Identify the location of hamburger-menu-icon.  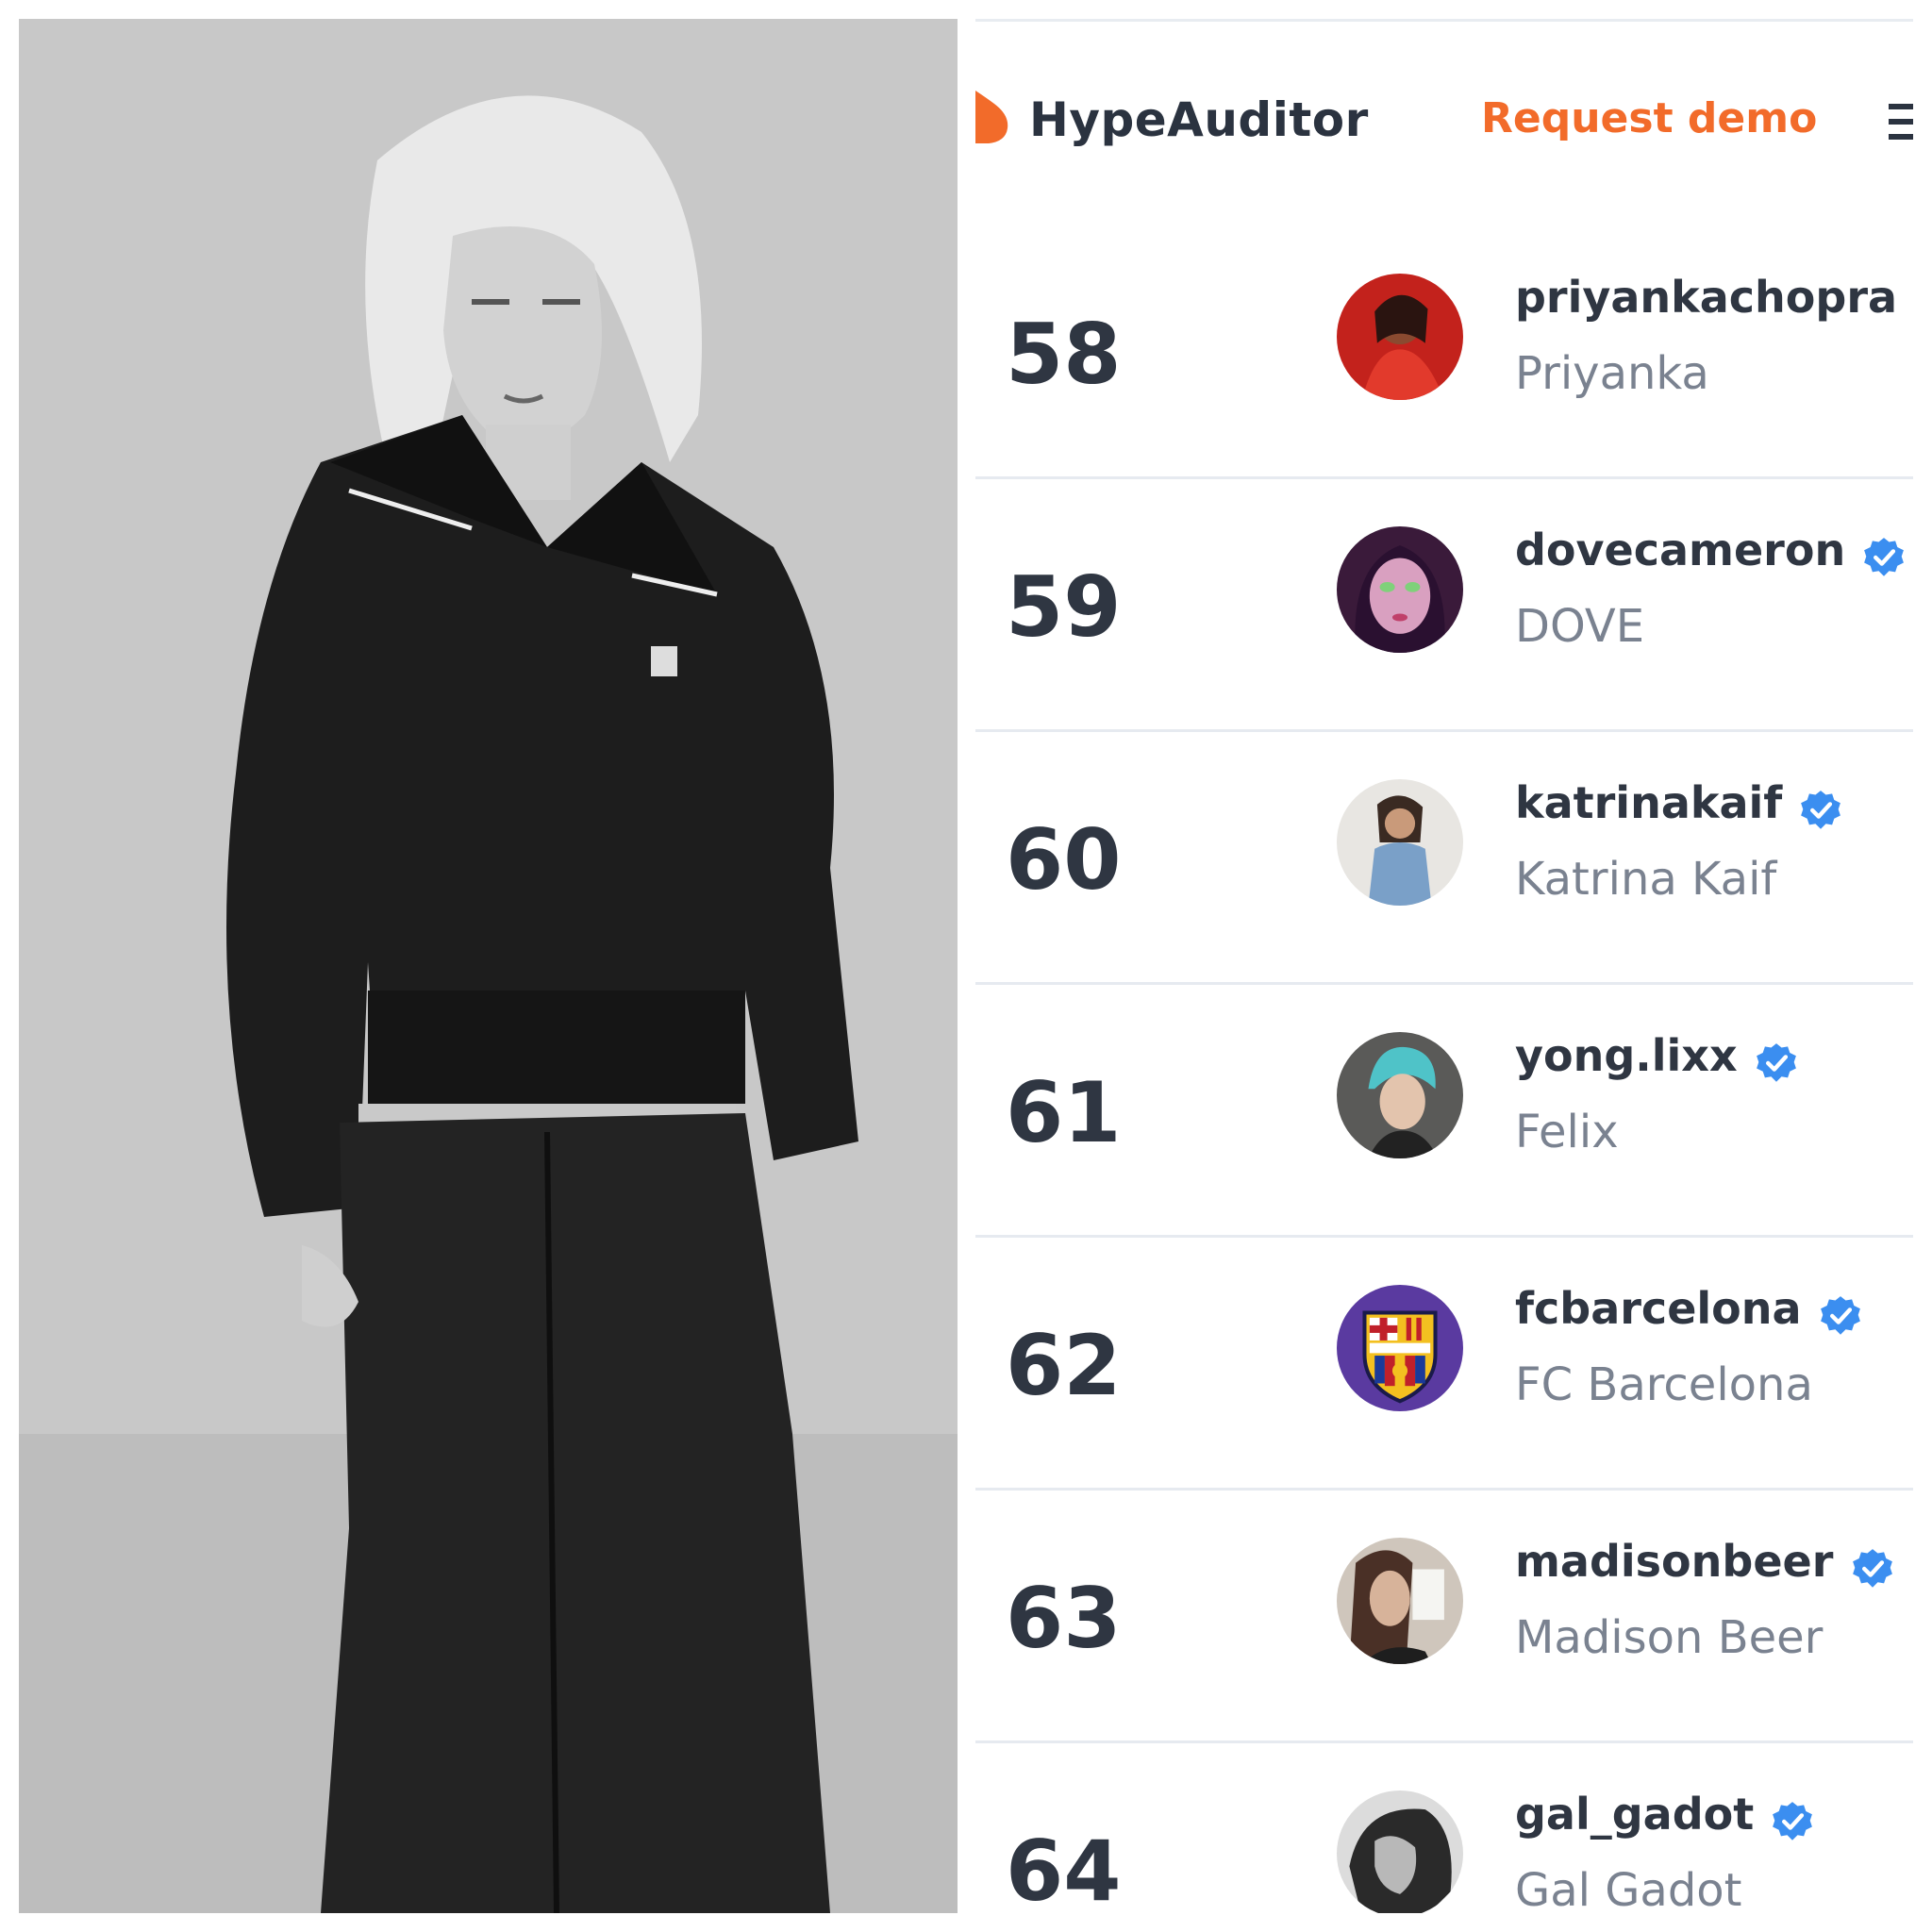
(1901, 125).